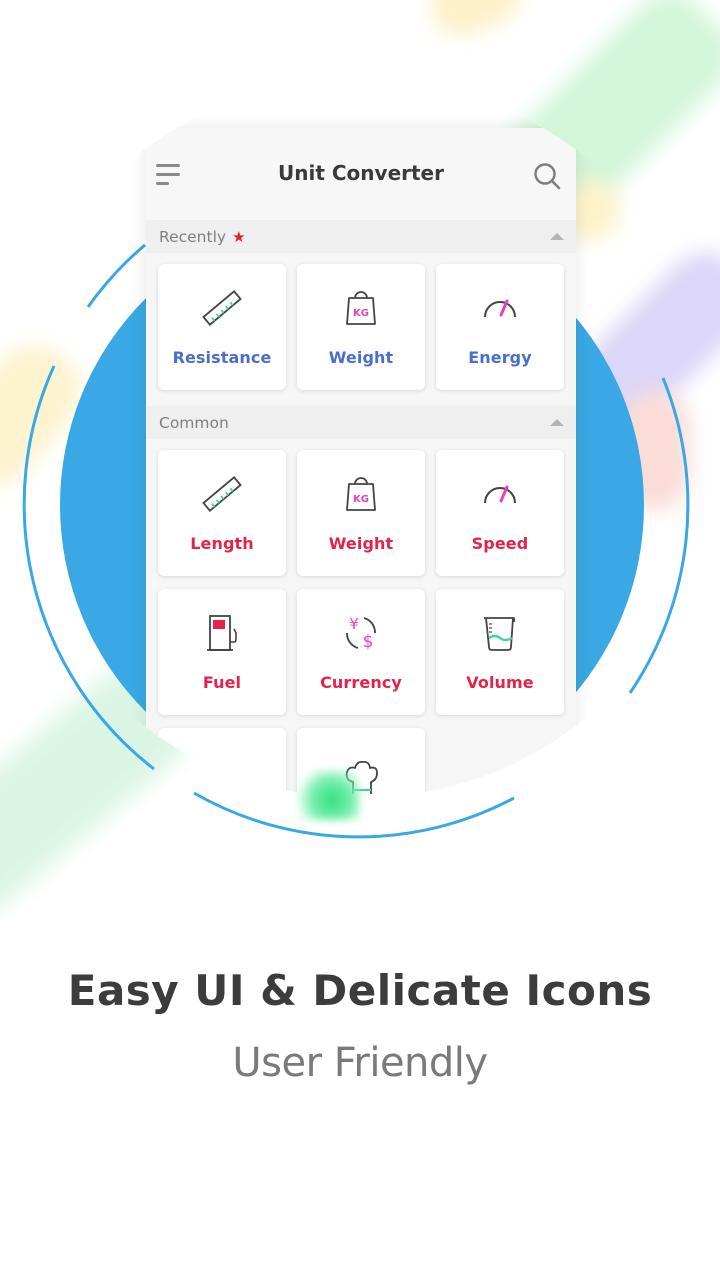  Describe the element at coordinates (500, 543) in the screenshot. I see `tile-label: Speed` at that location.